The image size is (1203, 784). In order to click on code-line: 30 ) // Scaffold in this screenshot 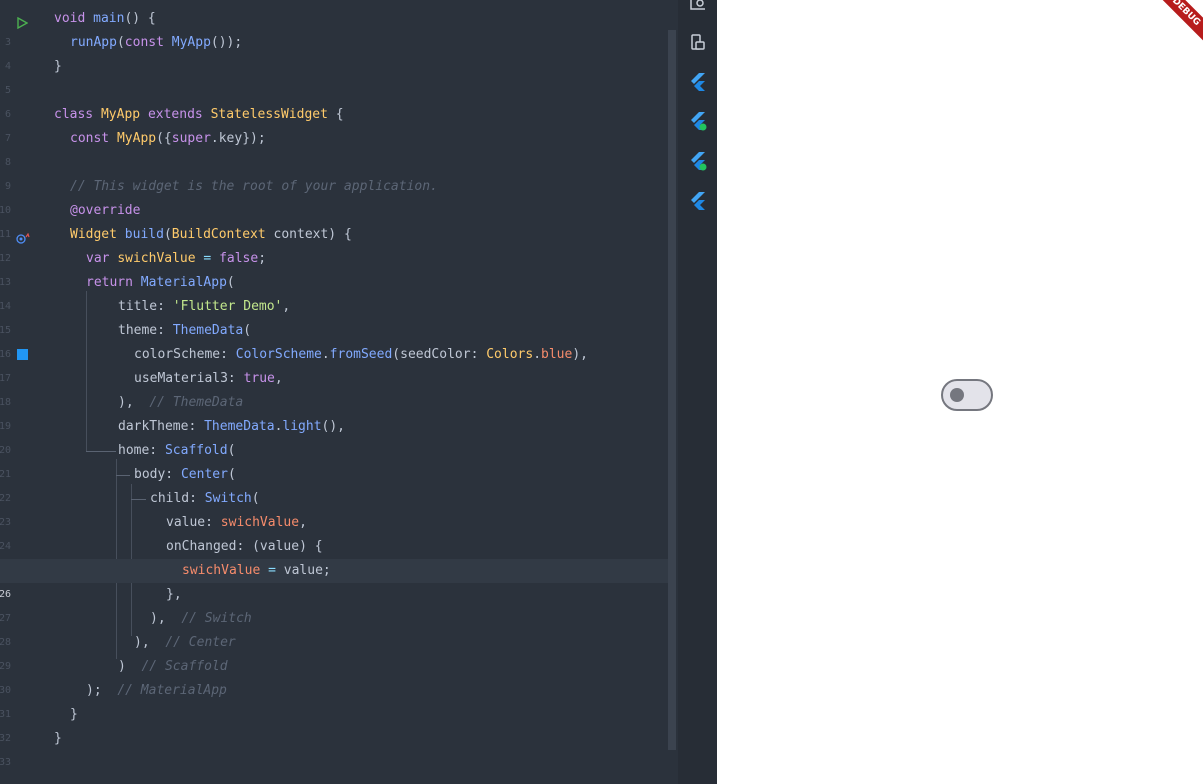, I will do `click(334, 675)`.